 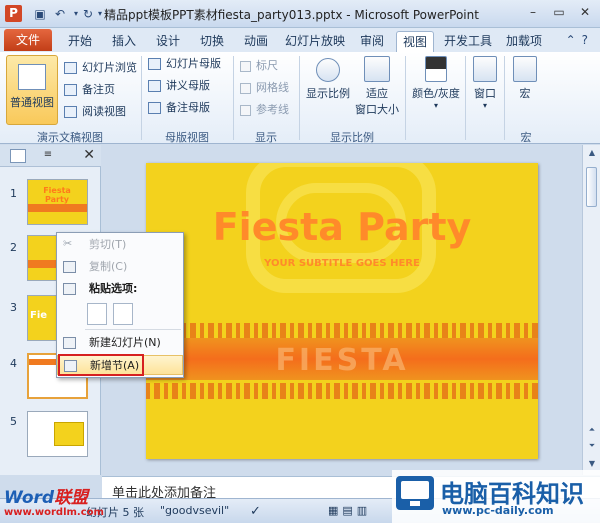 What do you see at coordinates (94, 112) in the screenshot?
I see `reading-view-button: 阅读视图` at bounding box center [94, 112].